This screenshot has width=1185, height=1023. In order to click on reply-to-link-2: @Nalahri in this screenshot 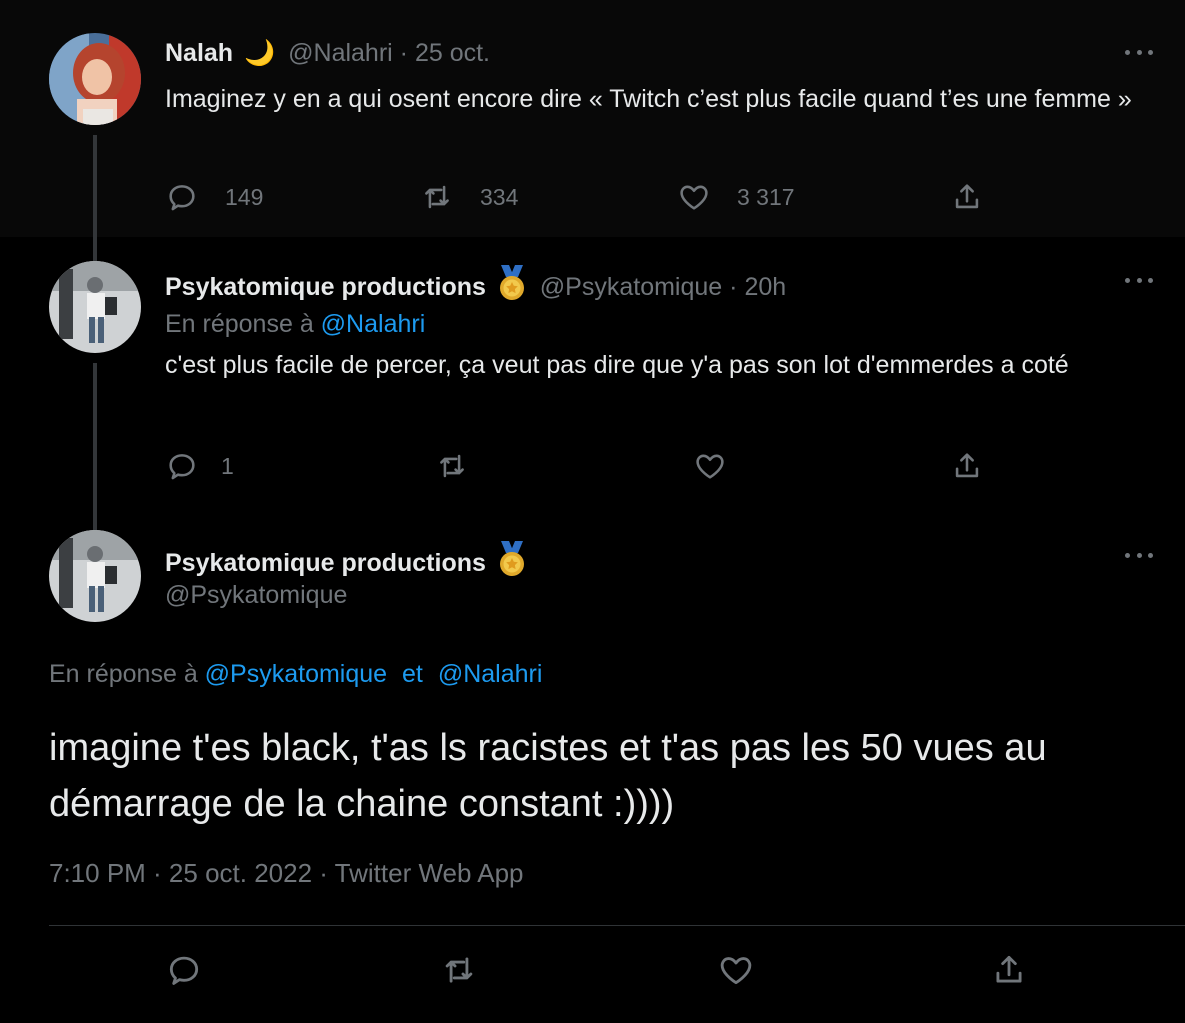, I will do `click(490, 674)`.